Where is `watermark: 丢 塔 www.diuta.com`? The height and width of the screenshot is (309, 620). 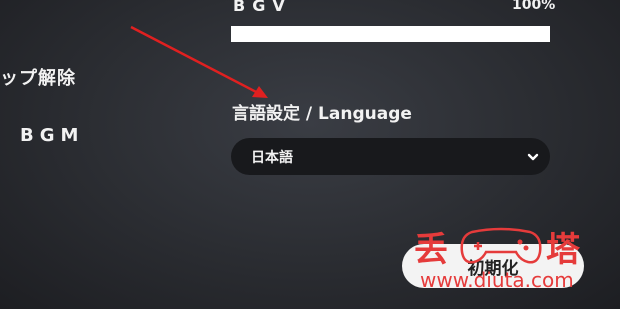
watermark: 丢 塔 www.diuta.com is located at coordinates (500, 262).